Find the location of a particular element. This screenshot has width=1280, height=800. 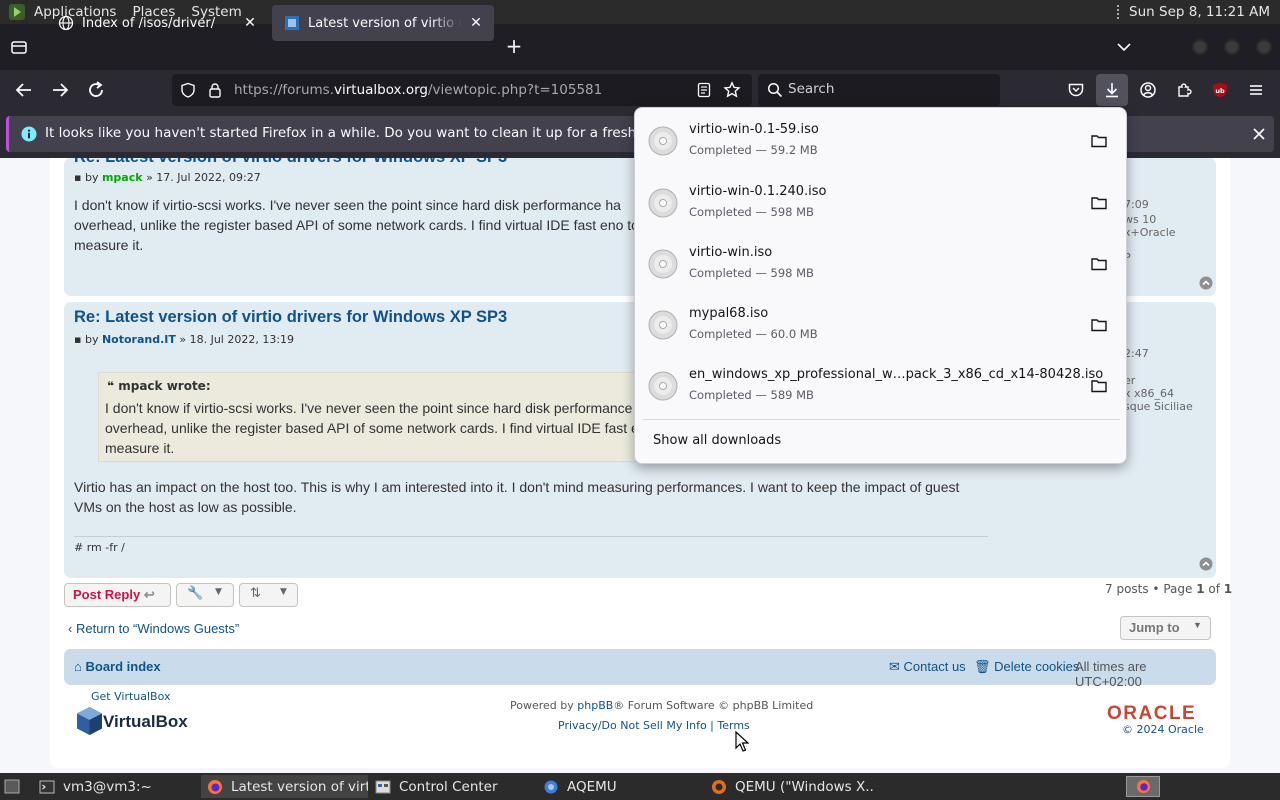

quote-author-text: mpack wrote: is located at coordinates (164, 386).